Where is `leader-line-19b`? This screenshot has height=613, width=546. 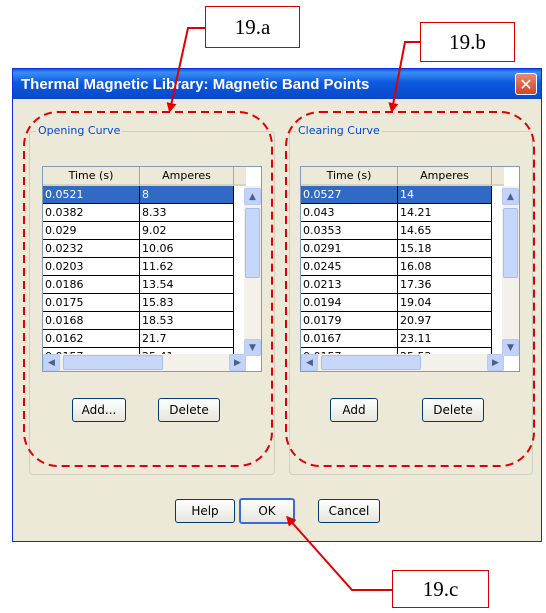
leader-line-19b is located at coordinates (404, 77).